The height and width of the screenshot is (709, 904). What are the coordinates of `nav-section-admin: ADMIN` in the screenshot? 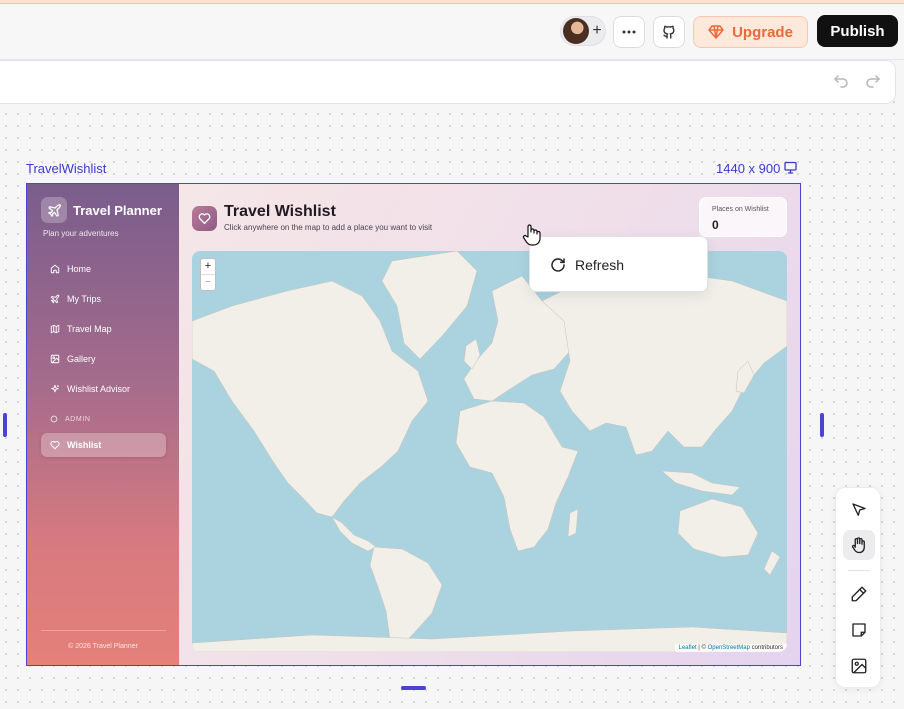 It's located at (103, 419).